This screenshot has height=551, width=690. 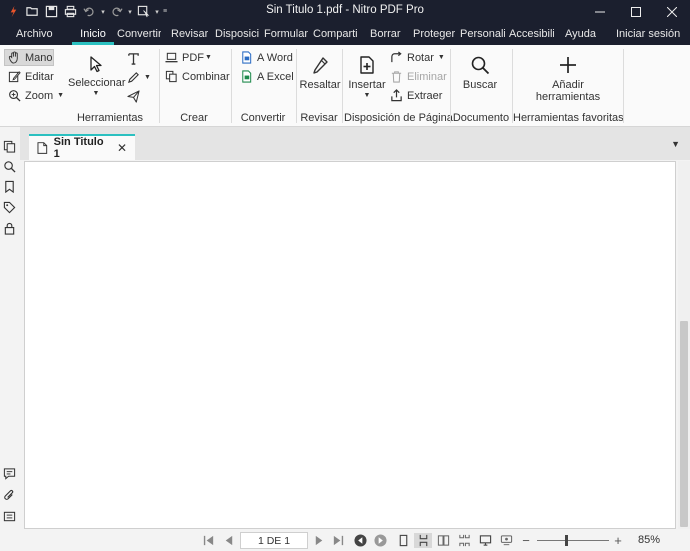 I want to click on insertar-button: Insertar ▼, so click(x=367, y=77).